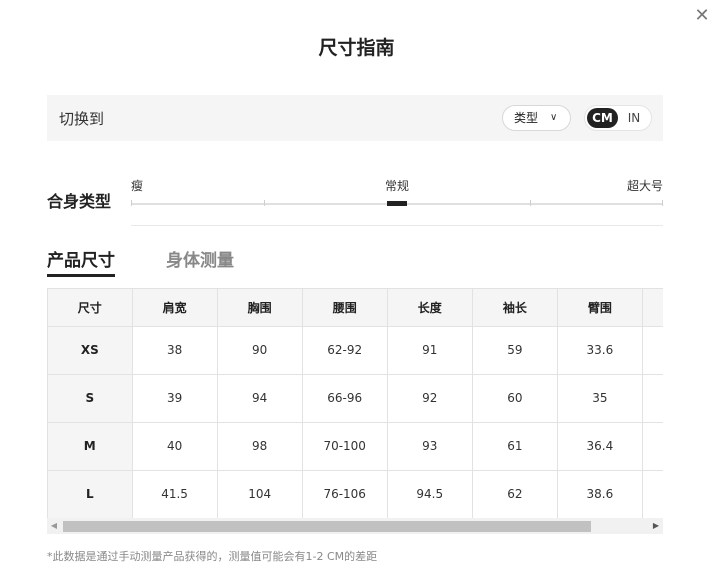 Image resolution: width=713 pixels, height=575 pixels. What do you see at coordinates (54, 526) in the screenshot?
I see `scroll-left-arrow-icon: ◀` at bounding box center [54, 526].